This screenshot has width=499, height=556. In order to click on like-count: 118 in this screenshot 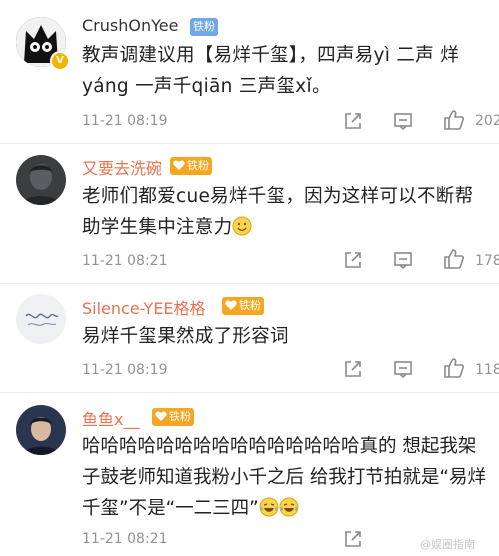, I will do `click(487, 370)`.